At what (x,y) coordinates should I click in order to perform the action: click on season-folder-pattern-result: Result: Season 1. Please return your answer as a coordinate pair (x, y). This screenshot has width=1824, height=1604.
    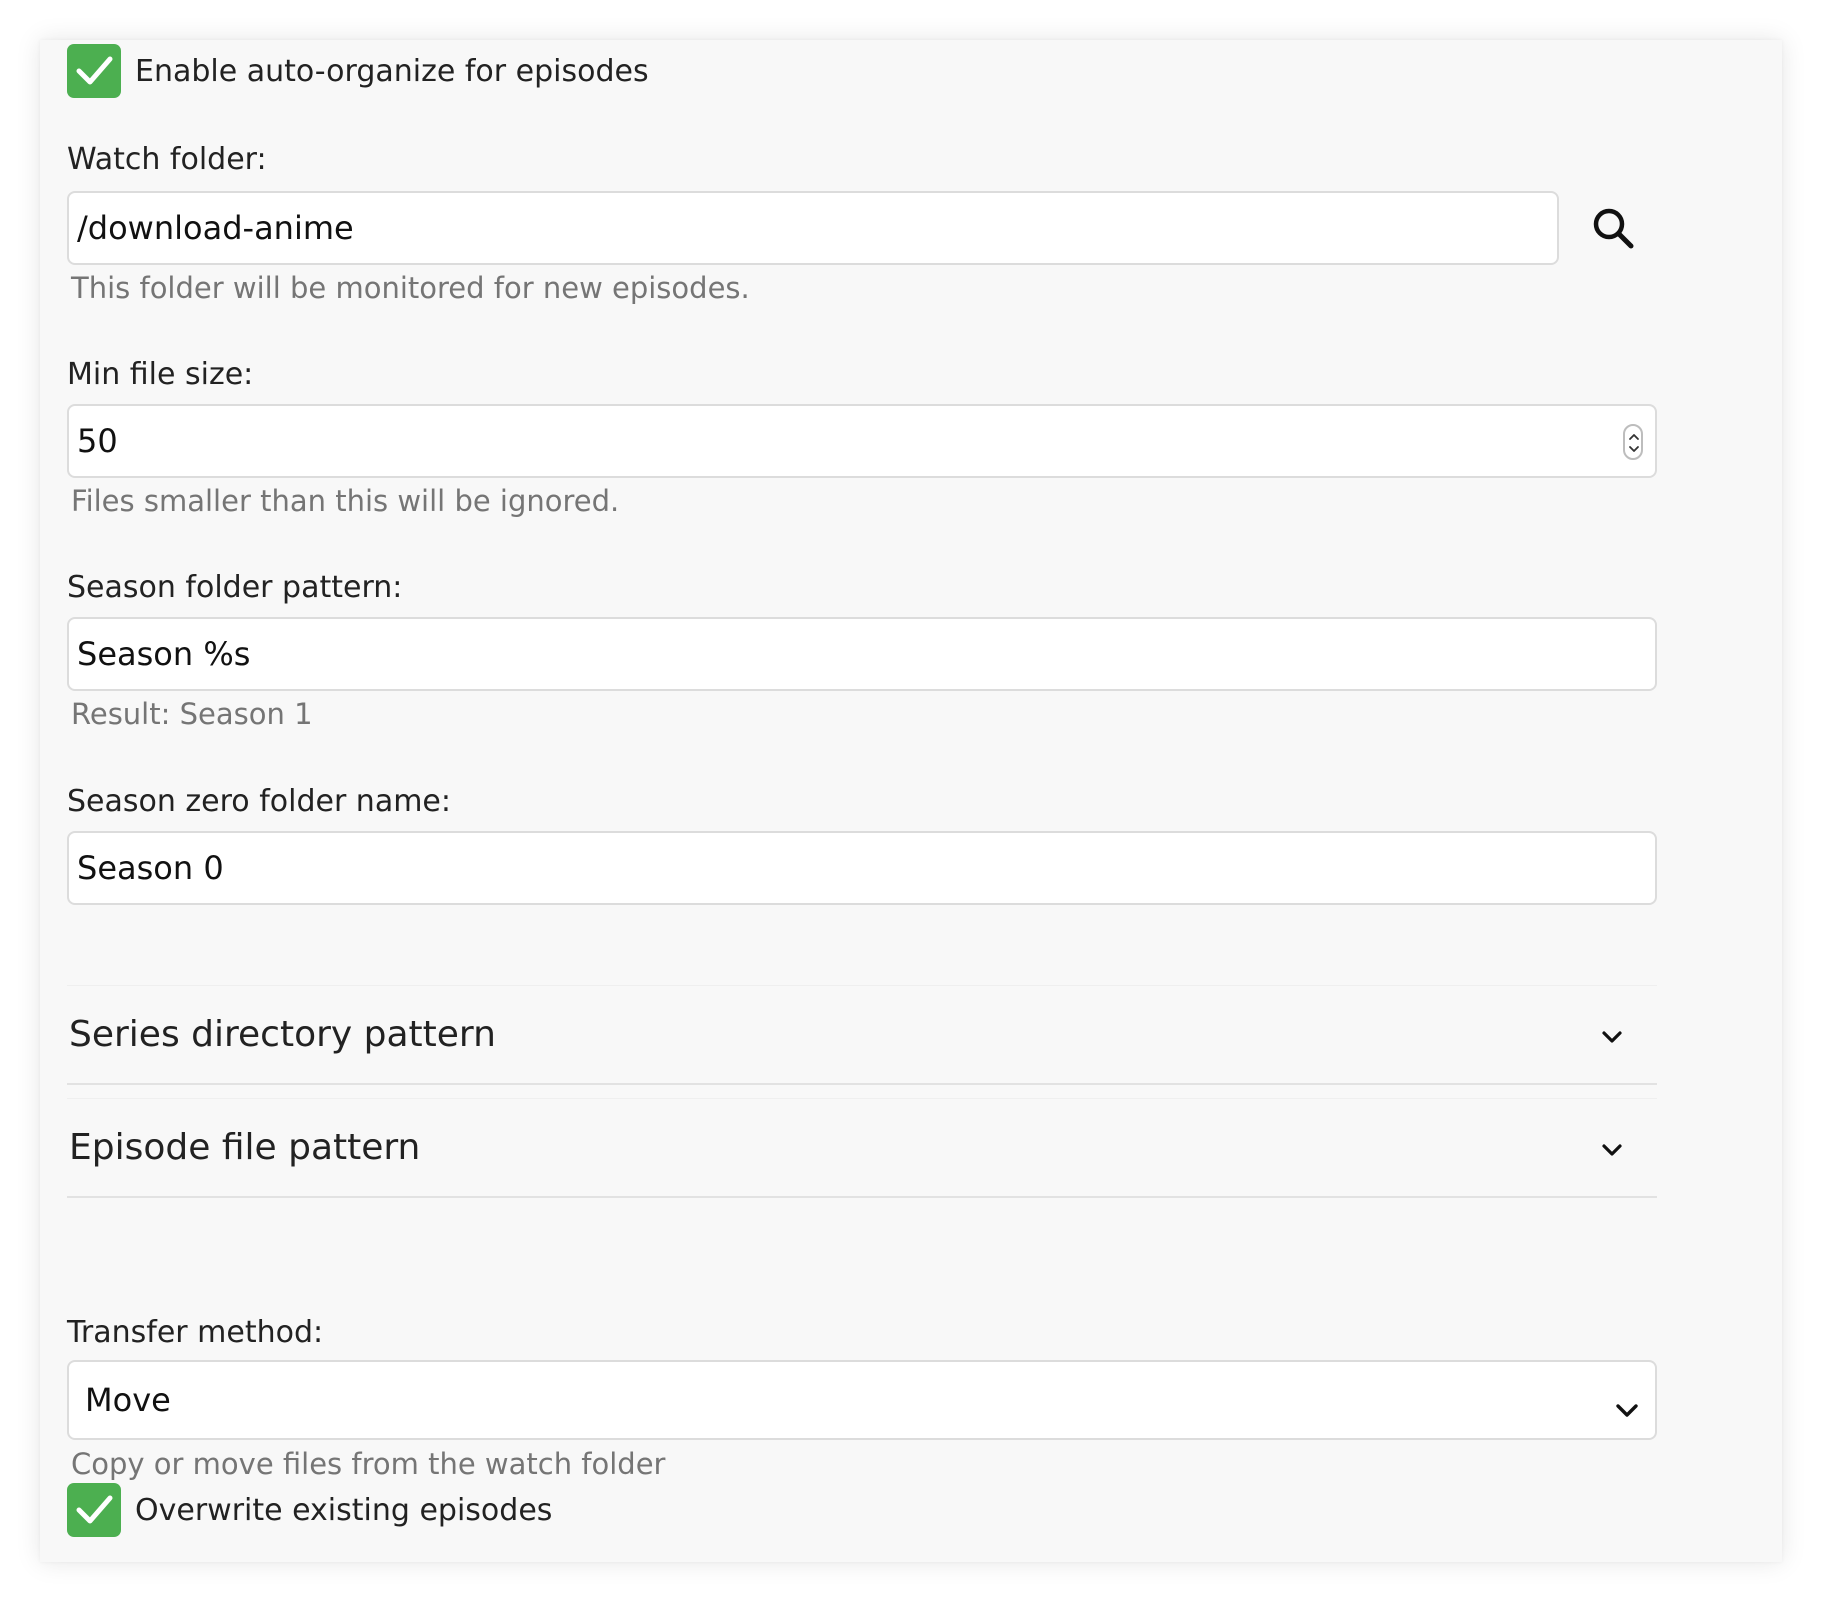
    Looking at the image, I should click on (192, 714).